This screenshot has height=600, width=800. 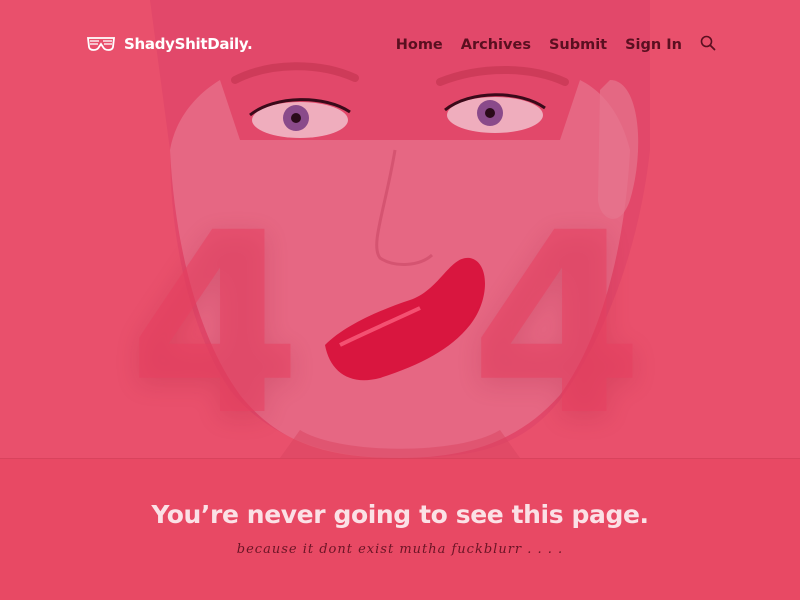 I want to click on nav-submit-link: Submit, so click(x=578, y=45).